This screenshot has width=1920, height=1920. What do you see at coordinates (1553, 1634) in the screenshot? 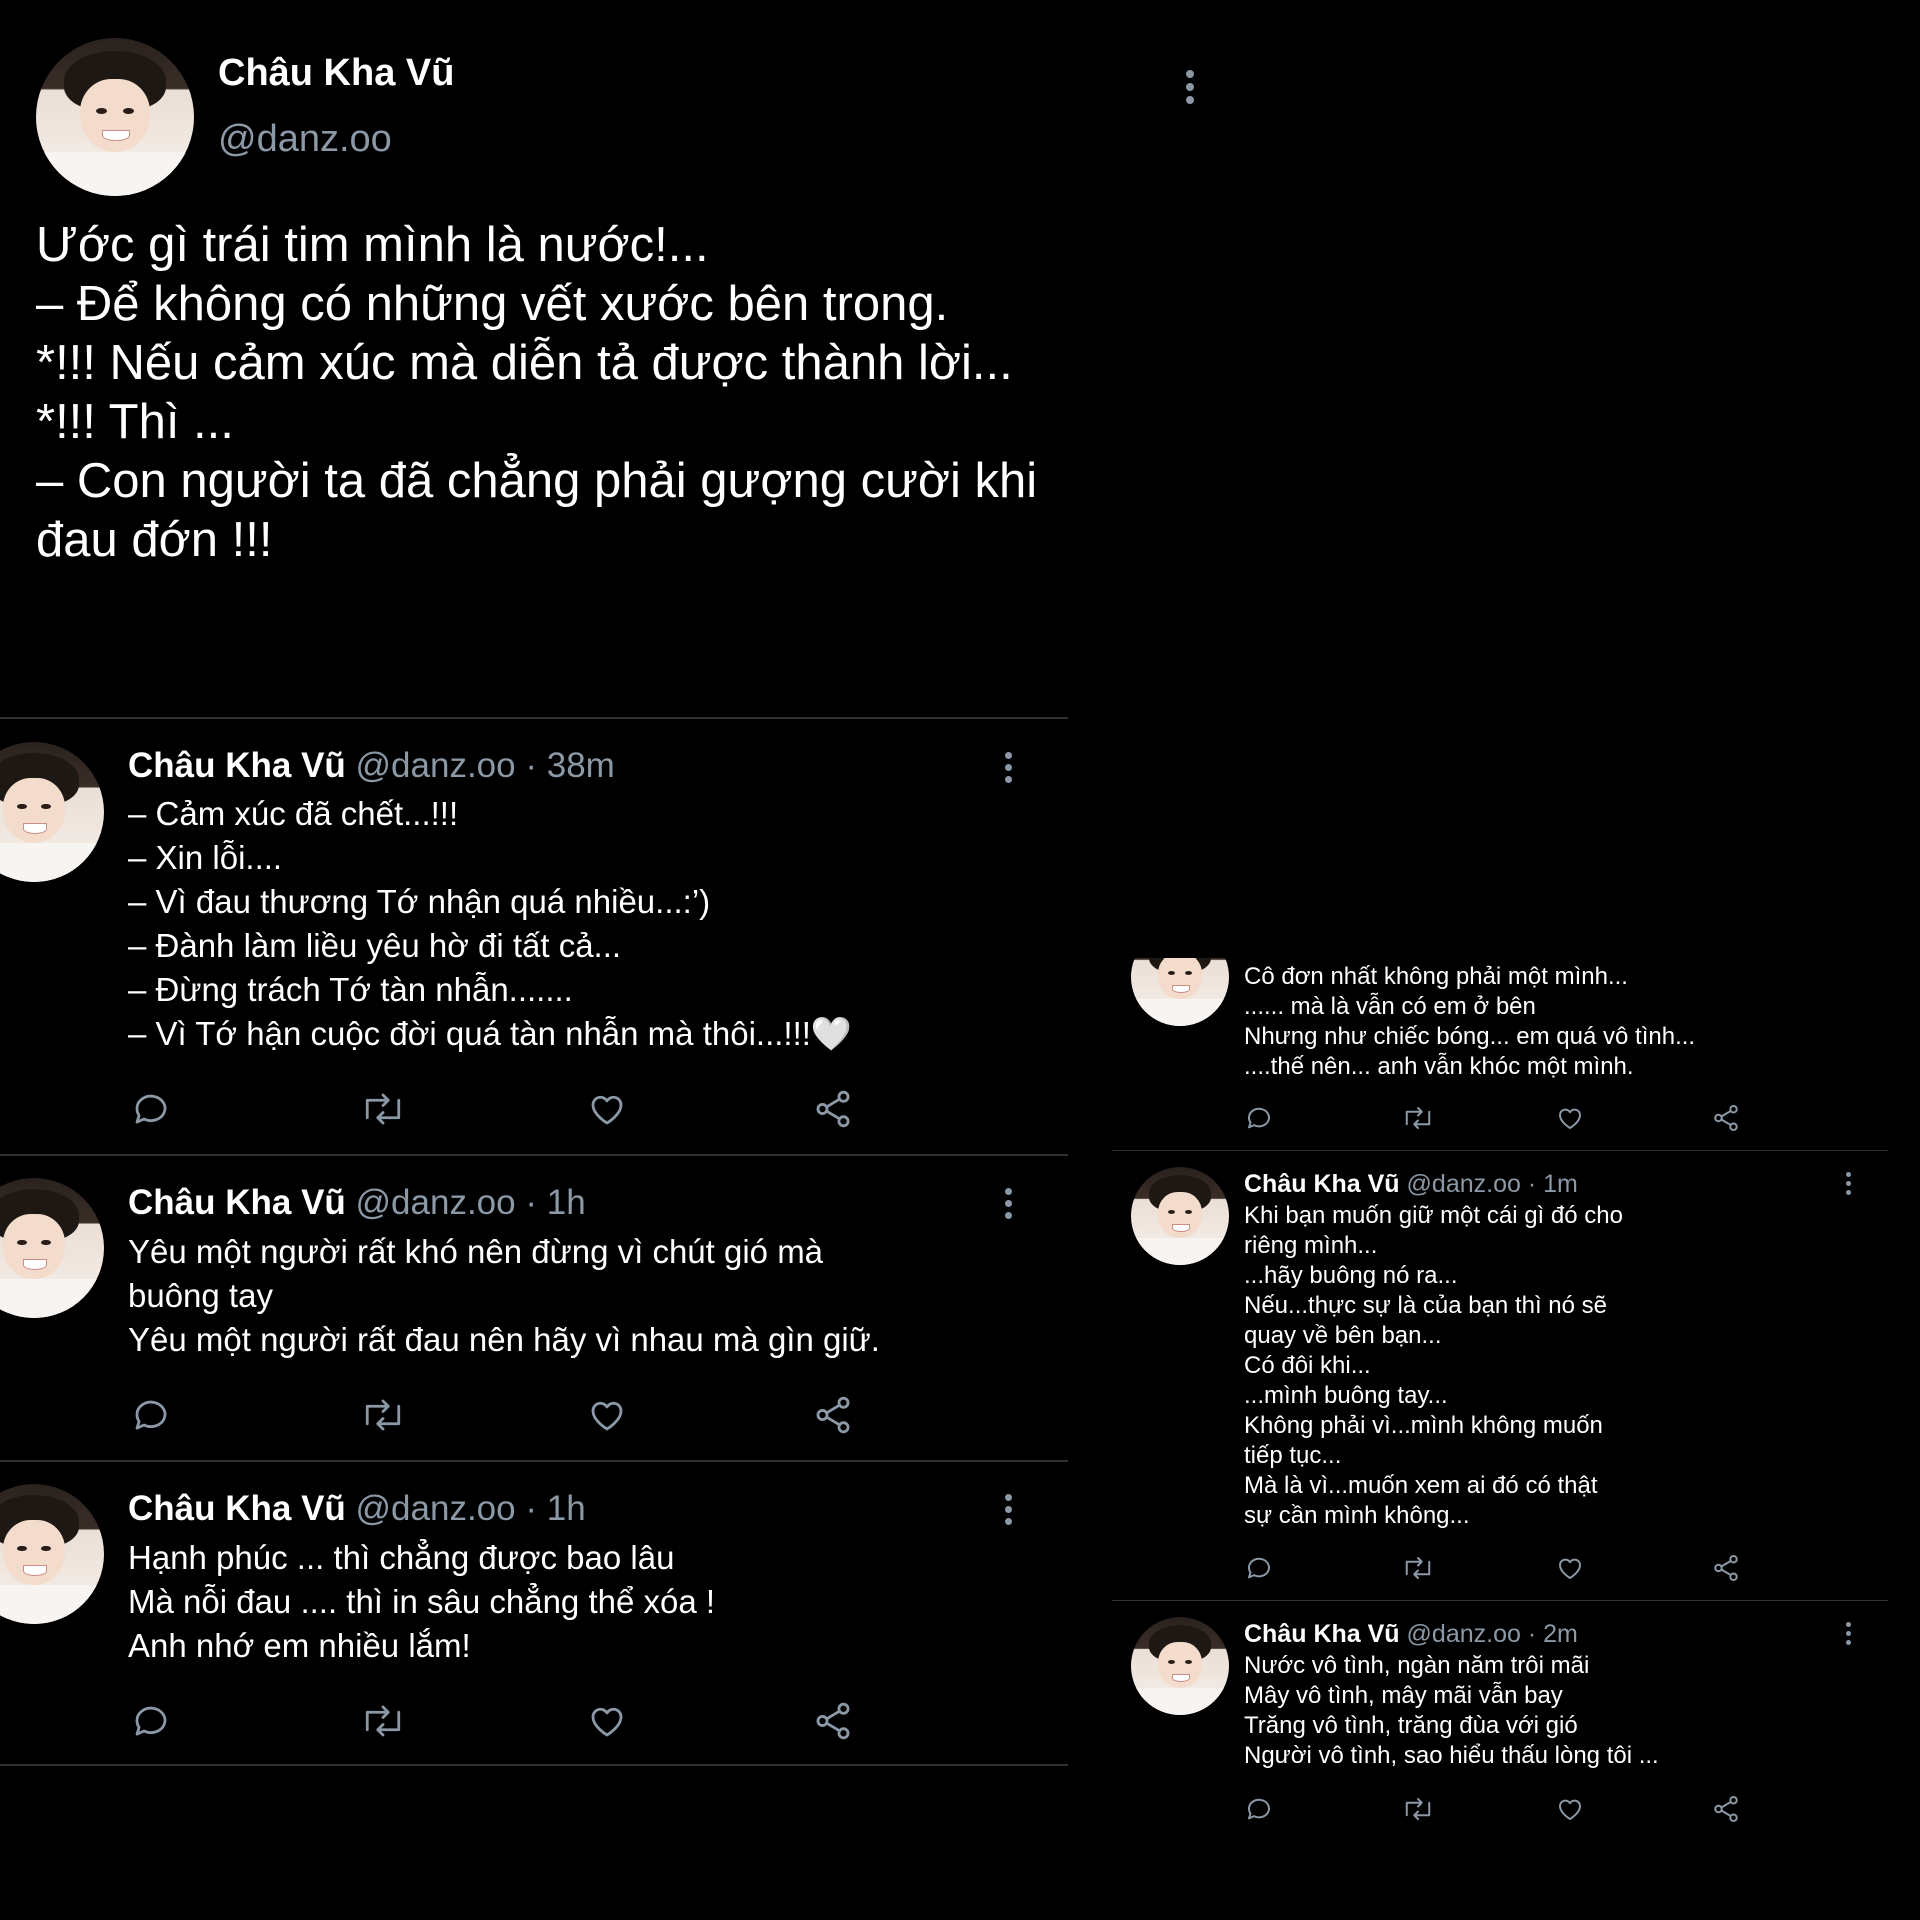
I see `timestamp: · 2m` at bounding box center [1553, 1634].